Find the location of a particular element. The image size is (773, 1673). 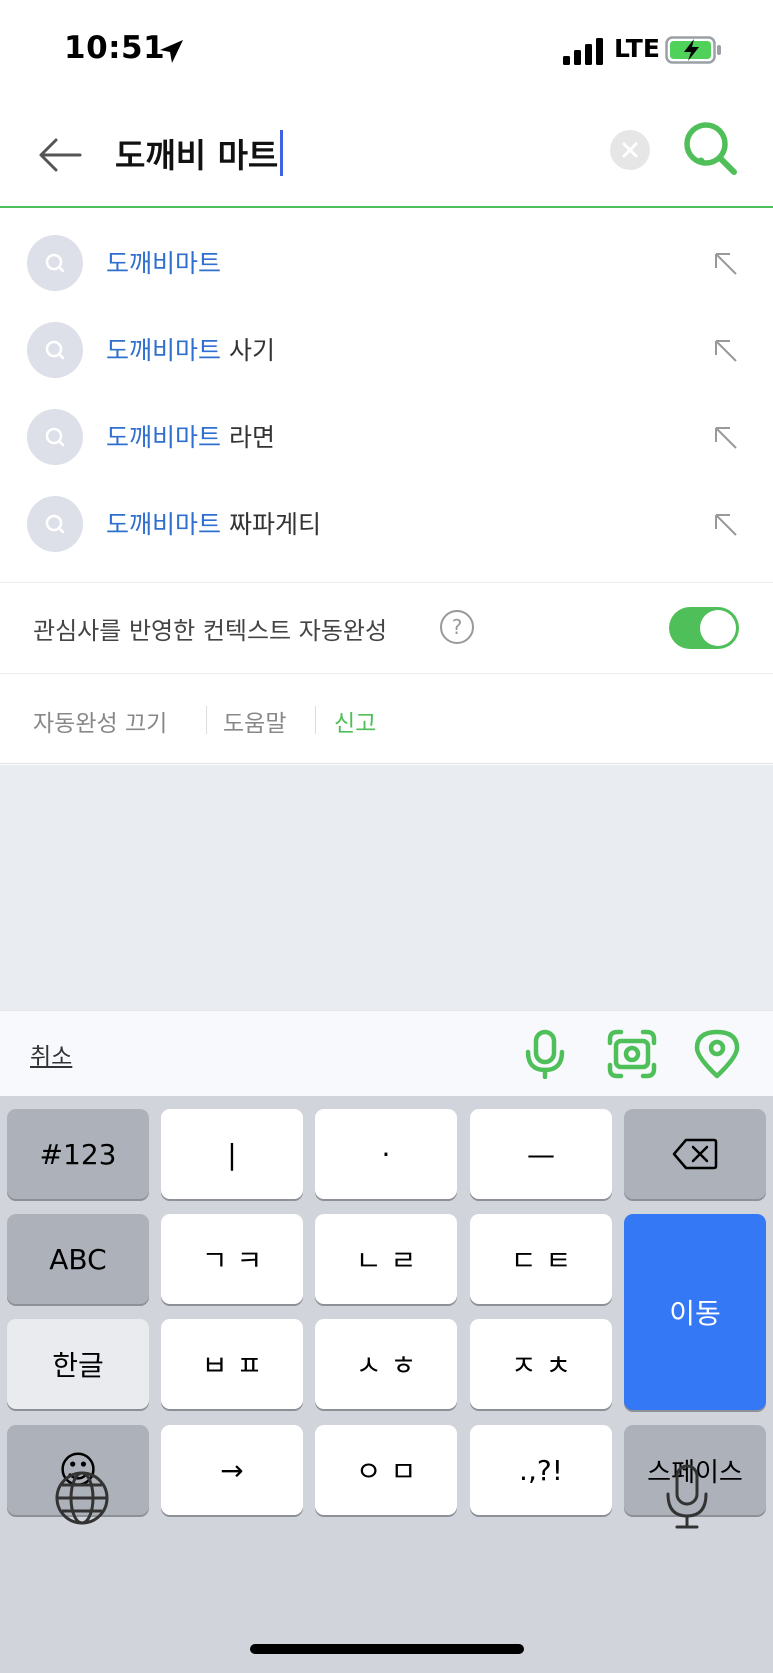

location-arrow-icon is located at coordinates (171, 51).